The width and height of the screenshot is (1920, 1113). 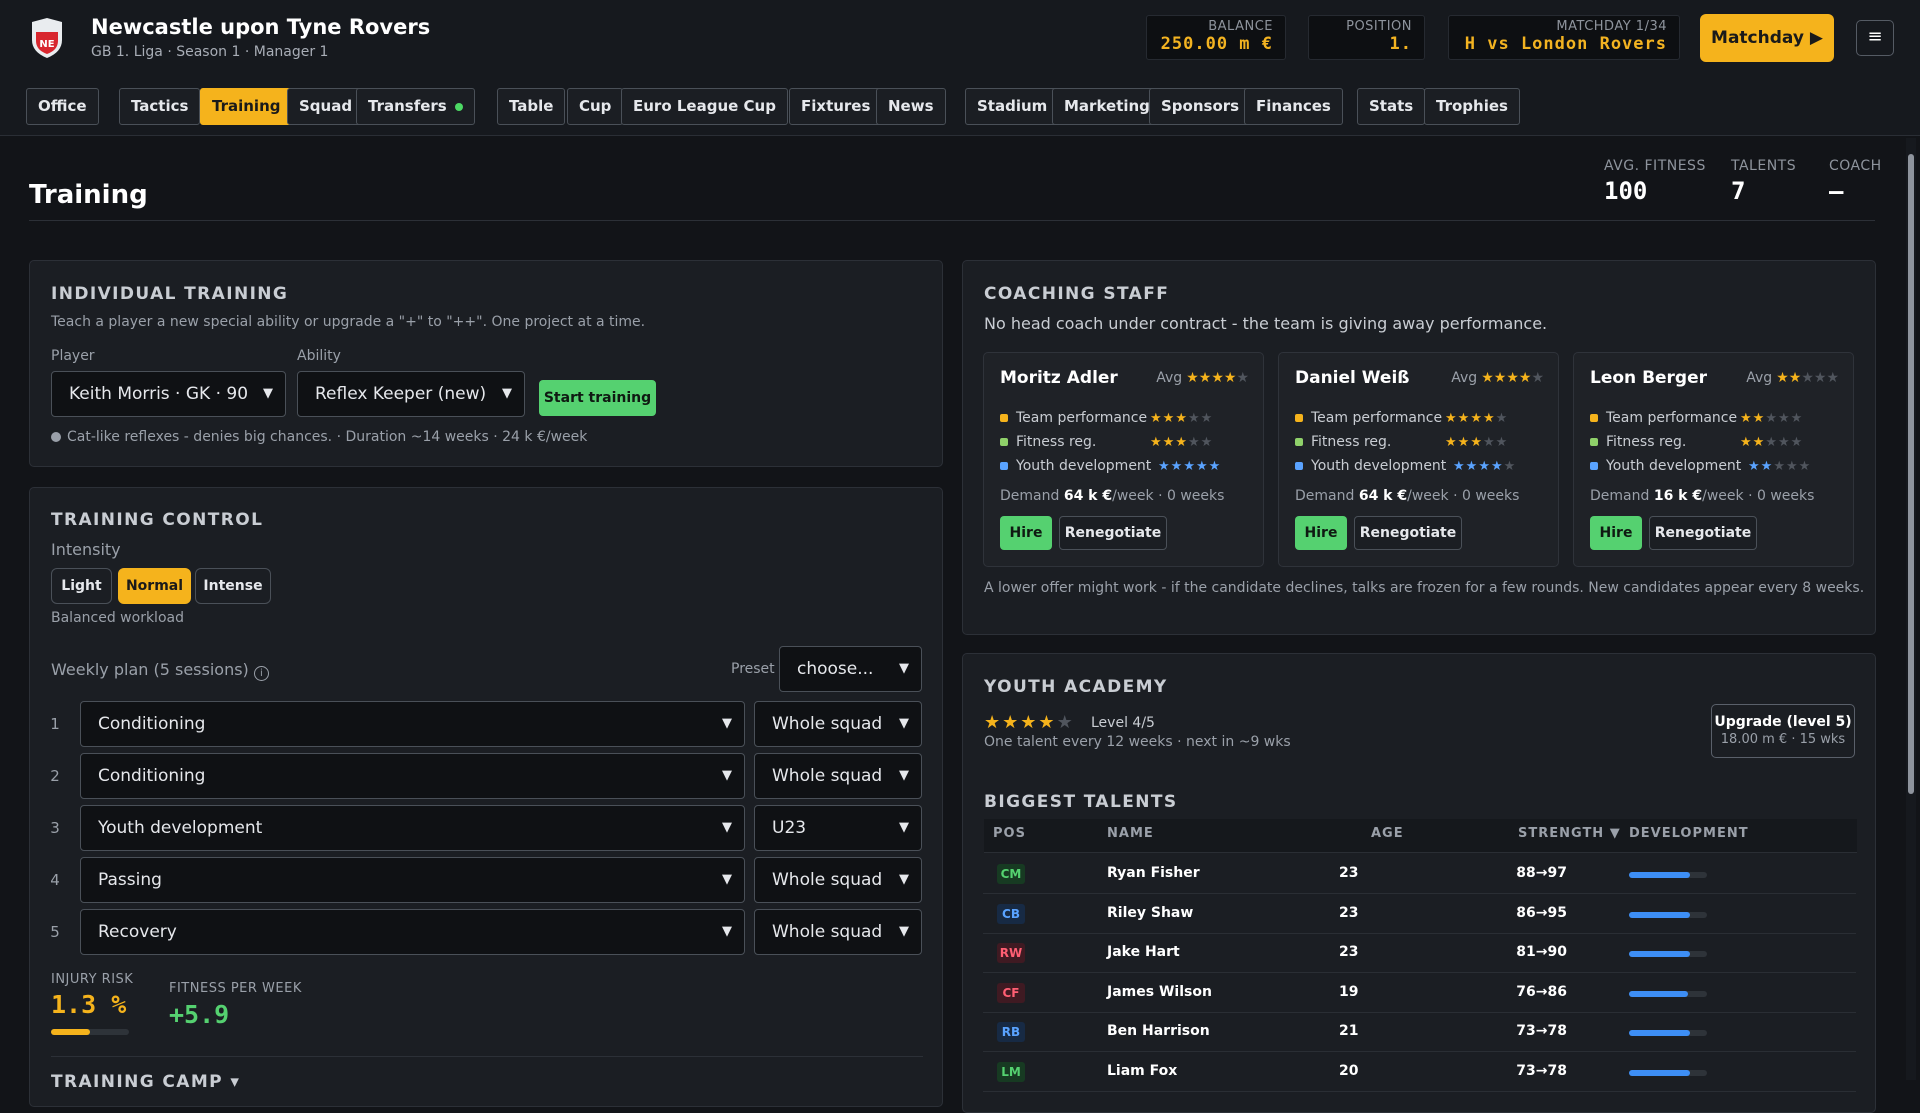 What do you see at coordinates (1472, 106) in the screenshot?
I see `tab-trophies: Trophies` at bounding box center [1472, 106].